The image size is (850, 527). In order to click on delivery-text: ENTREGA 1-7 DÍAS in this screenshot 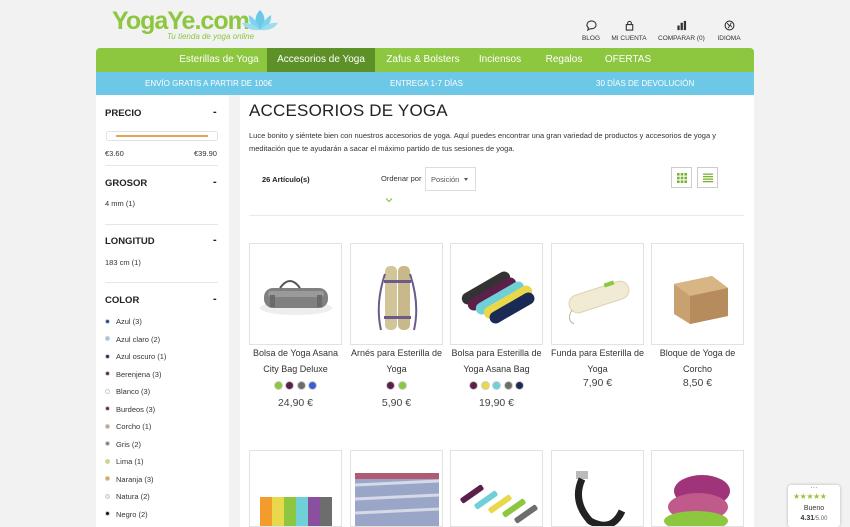, I will do `click(426, 83)`.